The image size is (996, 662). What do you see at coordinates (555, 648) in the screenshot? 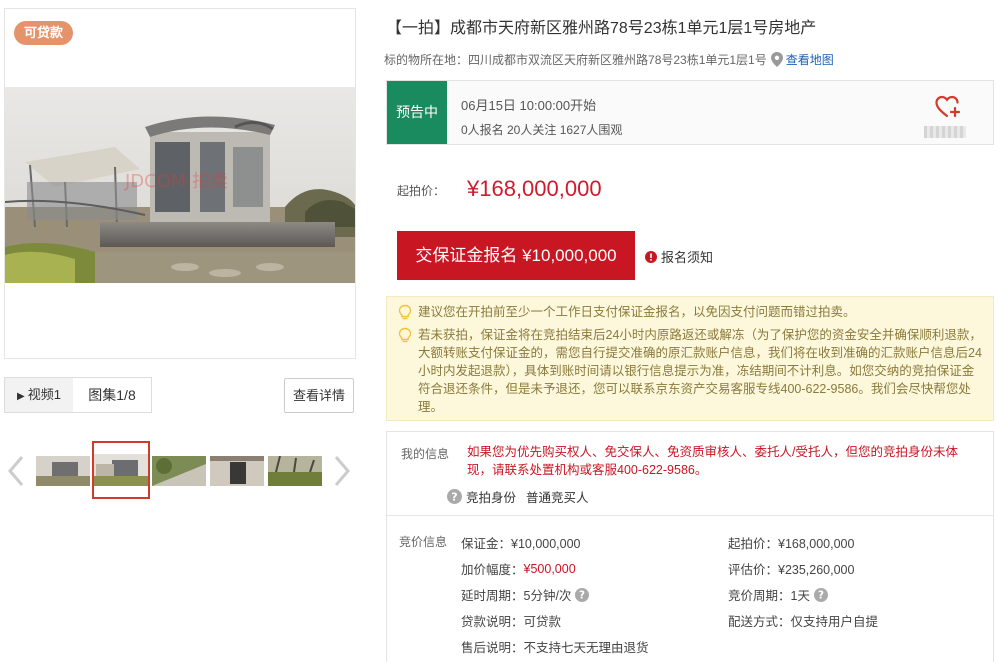
I see `after-sale-info: 售后说明：不支持七天无理由退货` at bounding box center [555, 648].